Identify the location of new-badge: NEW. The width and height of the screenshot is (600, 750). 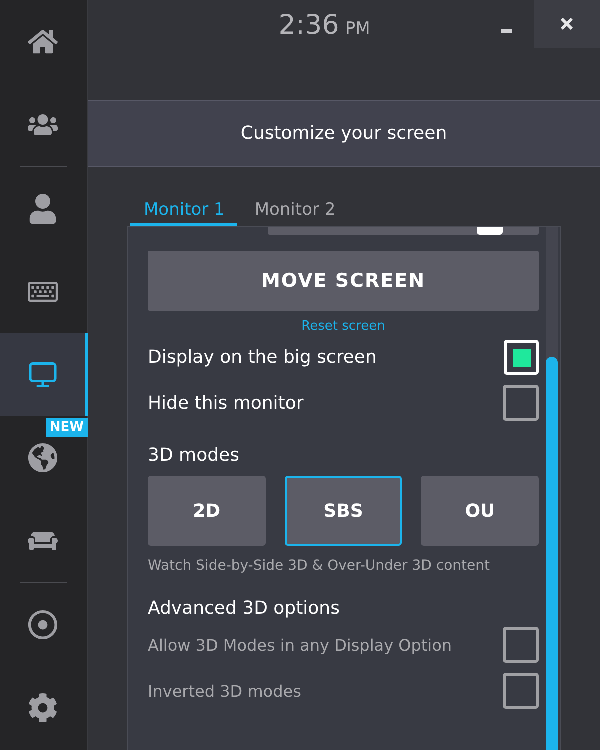
(67, 427).